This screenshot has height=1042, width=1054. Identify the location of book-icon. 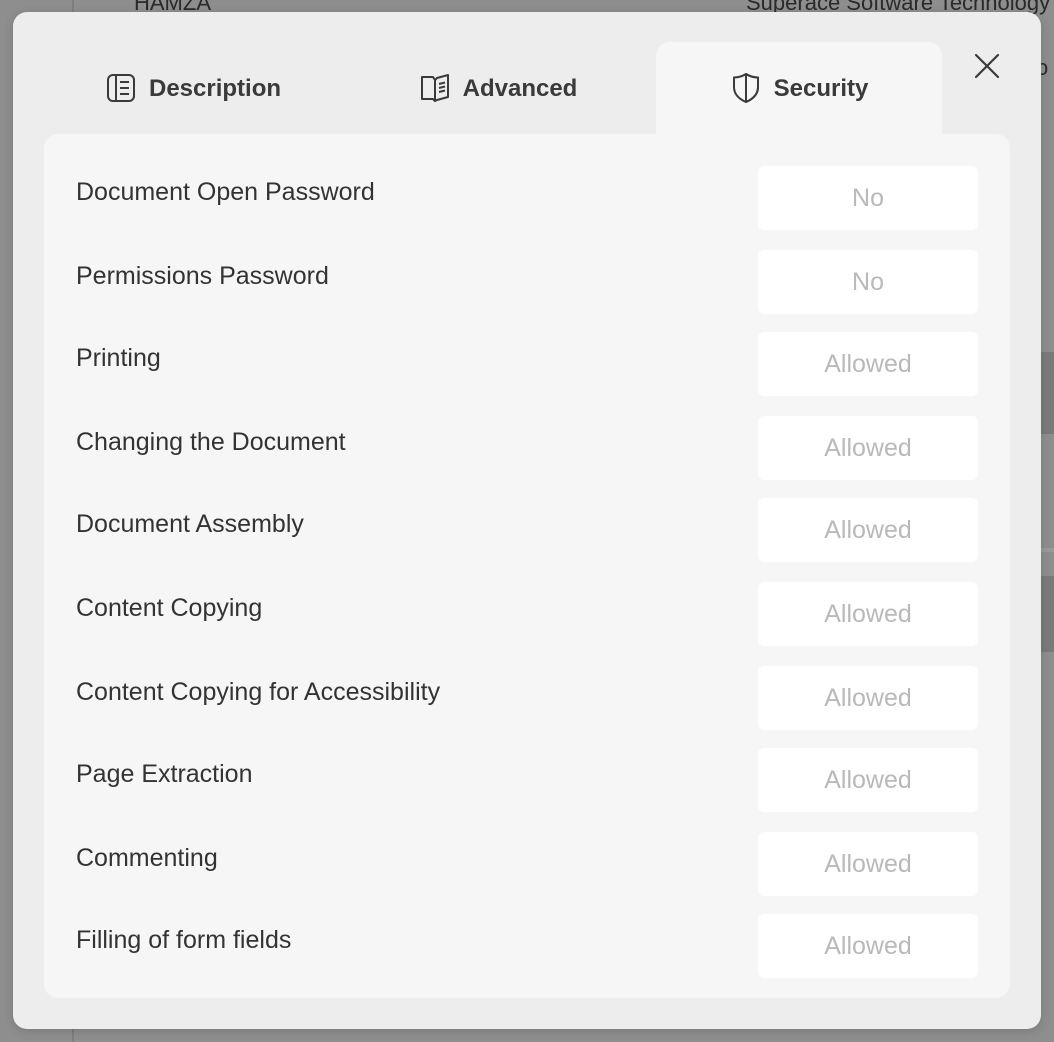
(435, 88).